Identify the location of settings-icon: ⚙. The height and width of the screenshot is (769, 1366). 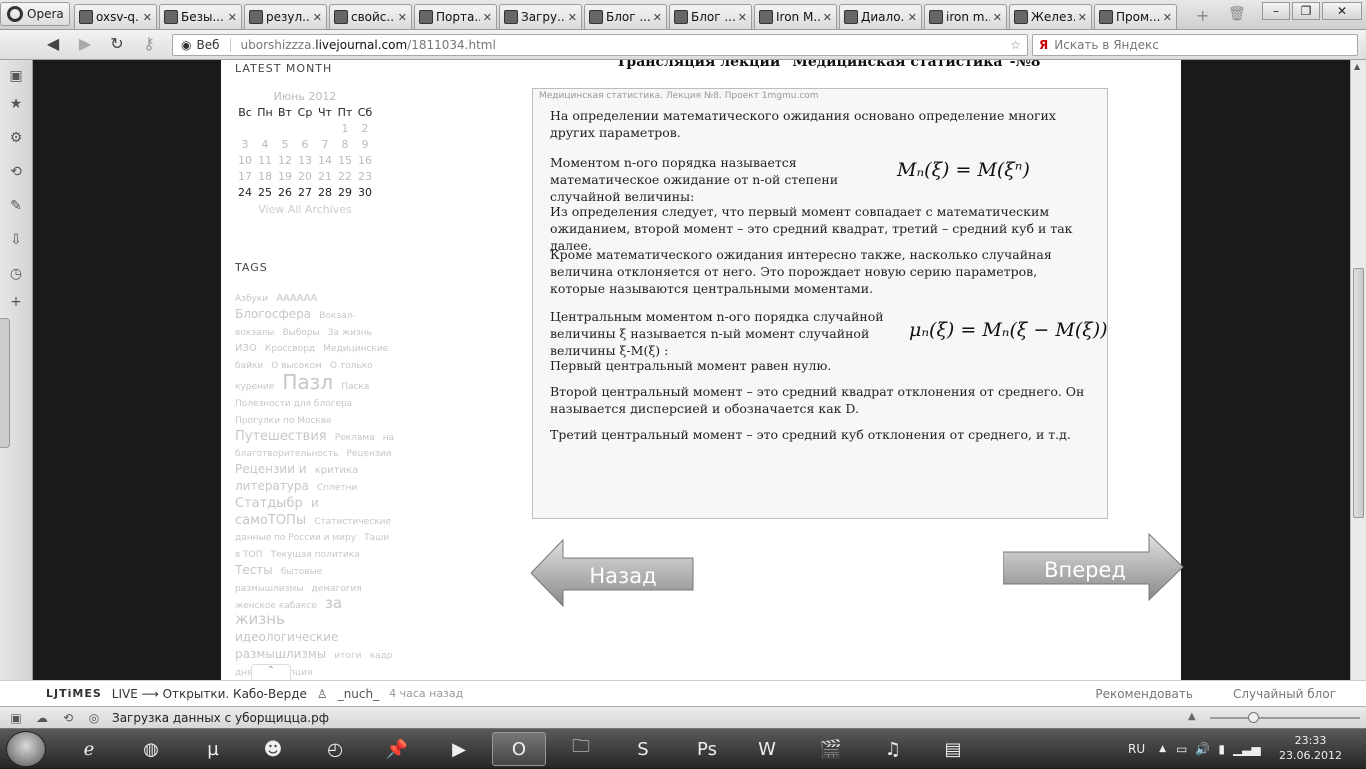
(16, 138).